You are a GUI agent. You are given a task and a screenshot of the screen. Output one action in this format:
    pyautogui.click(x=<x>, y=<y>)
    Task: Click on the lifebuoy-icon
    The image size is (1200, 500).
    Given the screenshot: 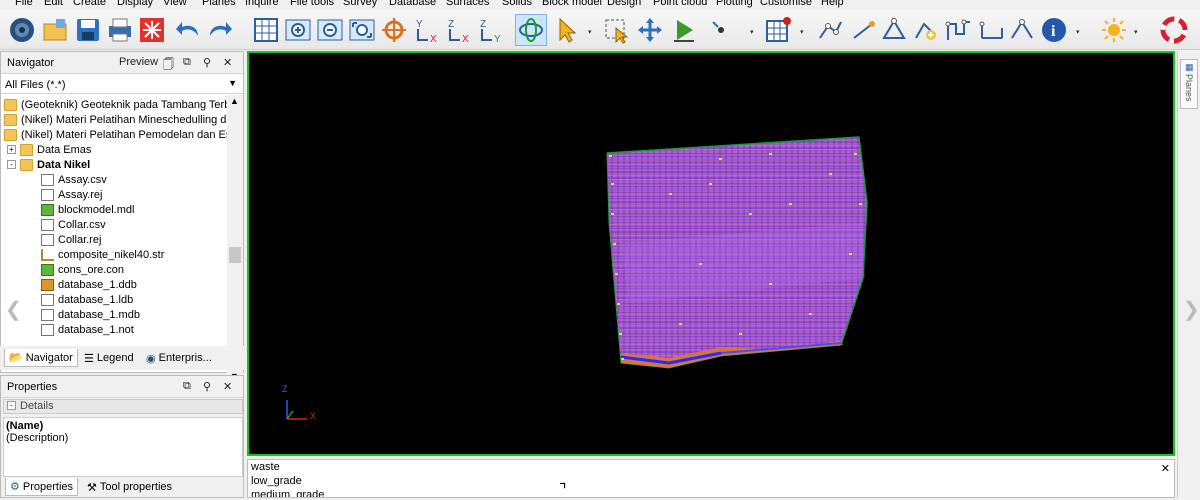 What is the action you would take?
    pyautogui.click(x=1174, y=30)
    